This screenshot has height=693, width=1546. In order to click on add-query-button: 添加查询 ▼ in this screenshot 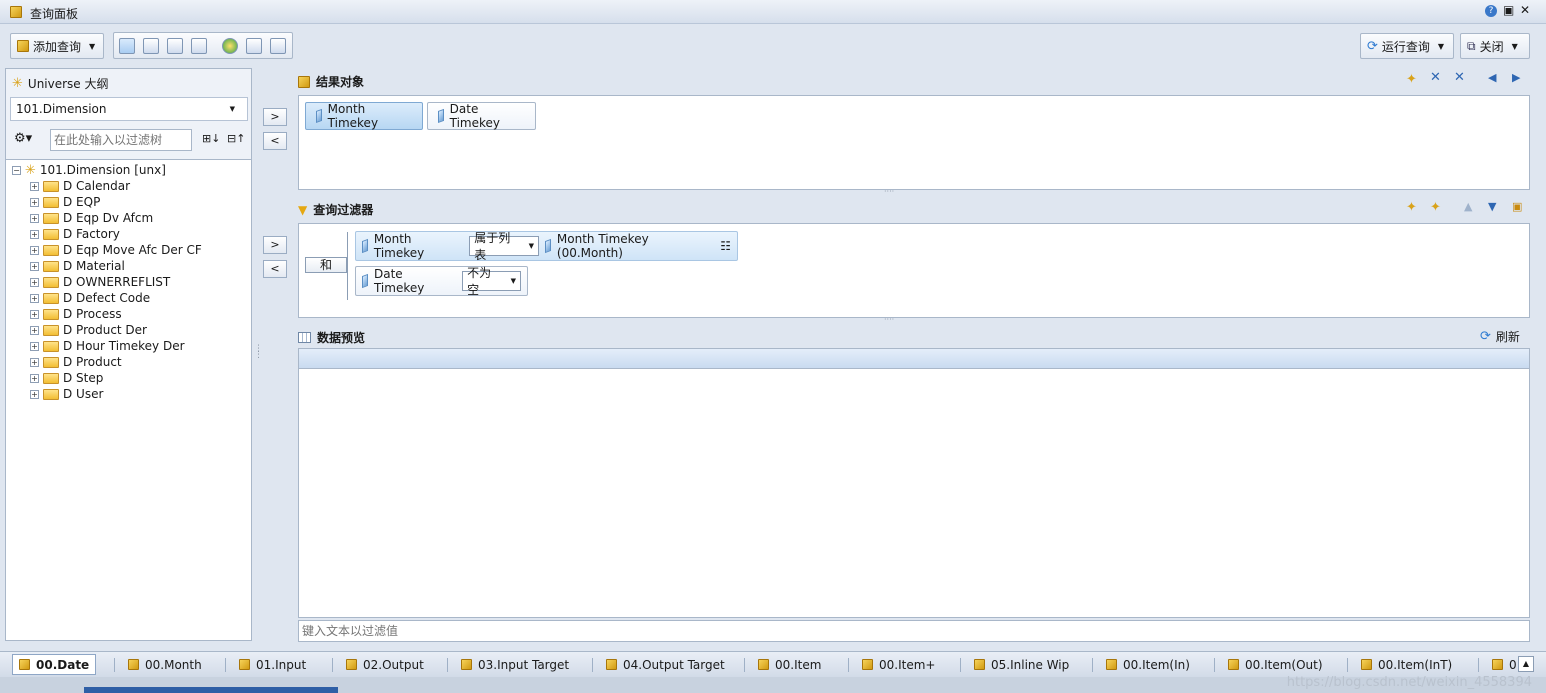, I will do `click(57, 46)`.